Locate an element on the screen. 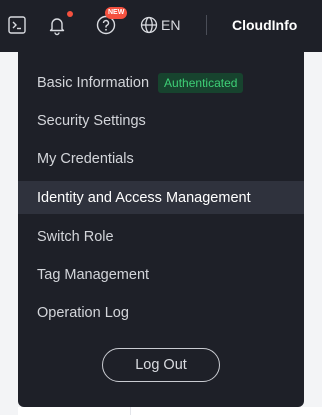 The image size is (322, 415). logout-container: Log Out is located at coordinates (161, 365).